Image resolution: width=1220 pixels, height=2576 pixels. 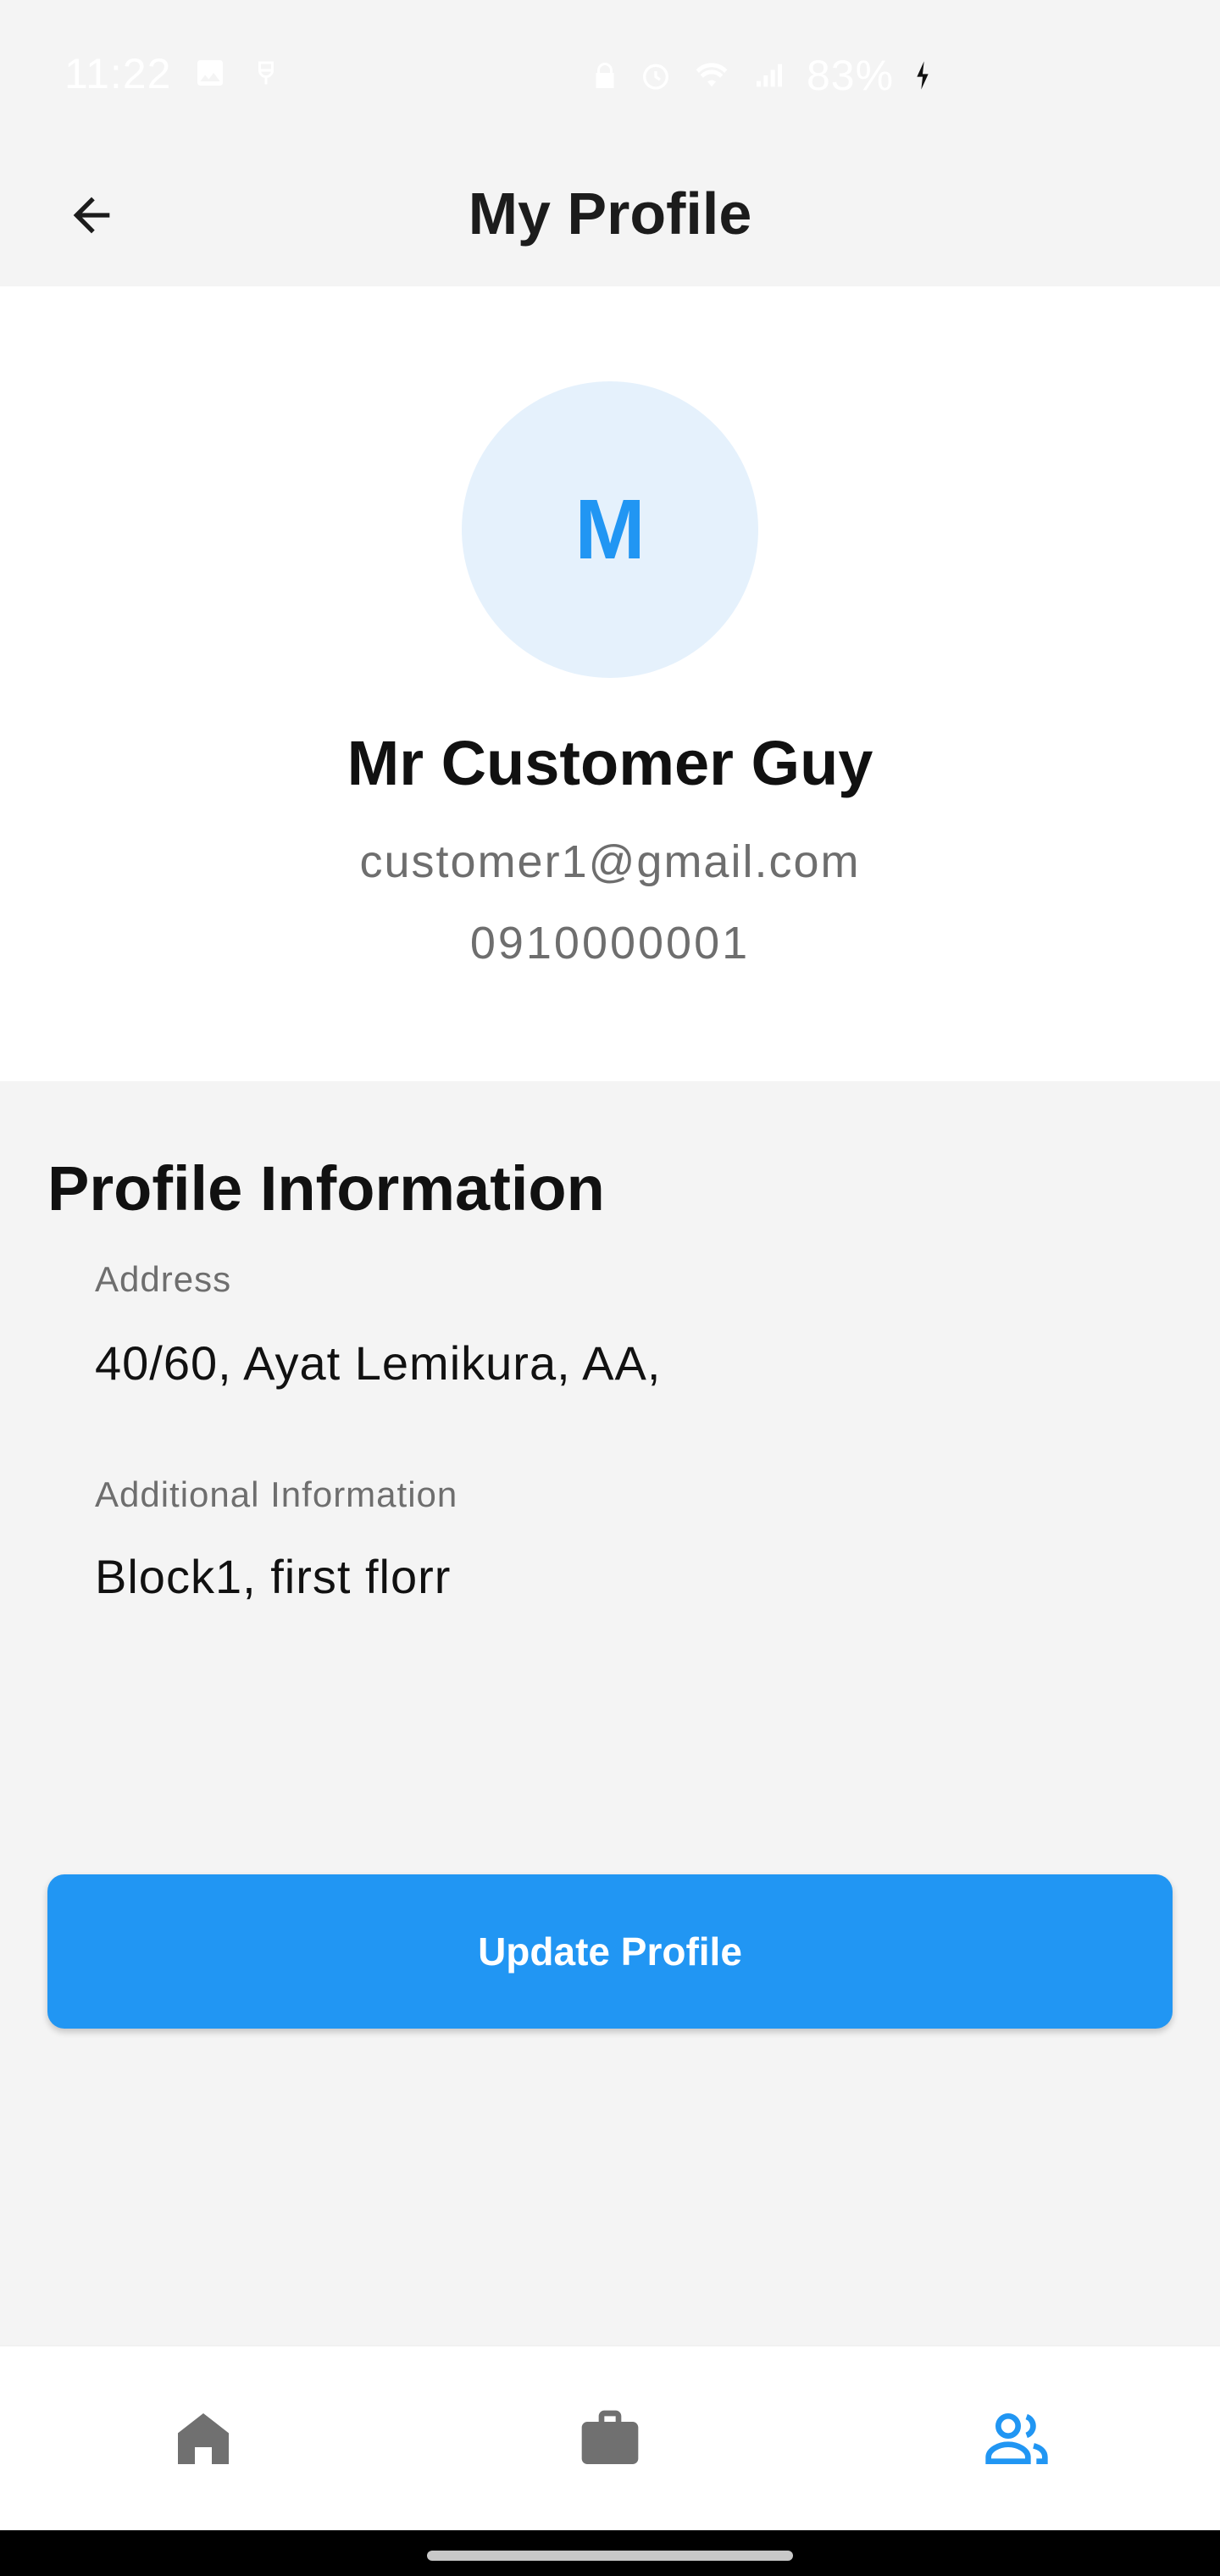 What do you see at coordinates (326, 1188) in the screenshot?
I see `section-title: Profile Information` at bounding box center [326, 1188].